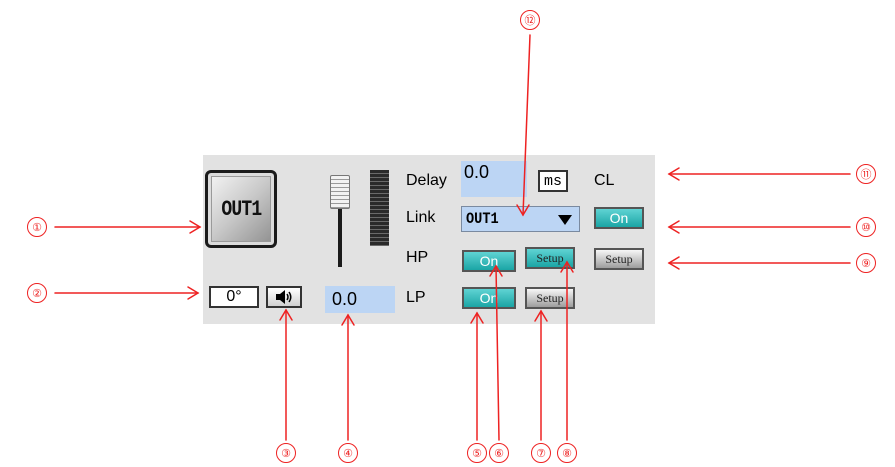 Image resolution: width=895 pixels, height=467 pixels. I want to click on callout-5: ⑤, so click(477, 453).